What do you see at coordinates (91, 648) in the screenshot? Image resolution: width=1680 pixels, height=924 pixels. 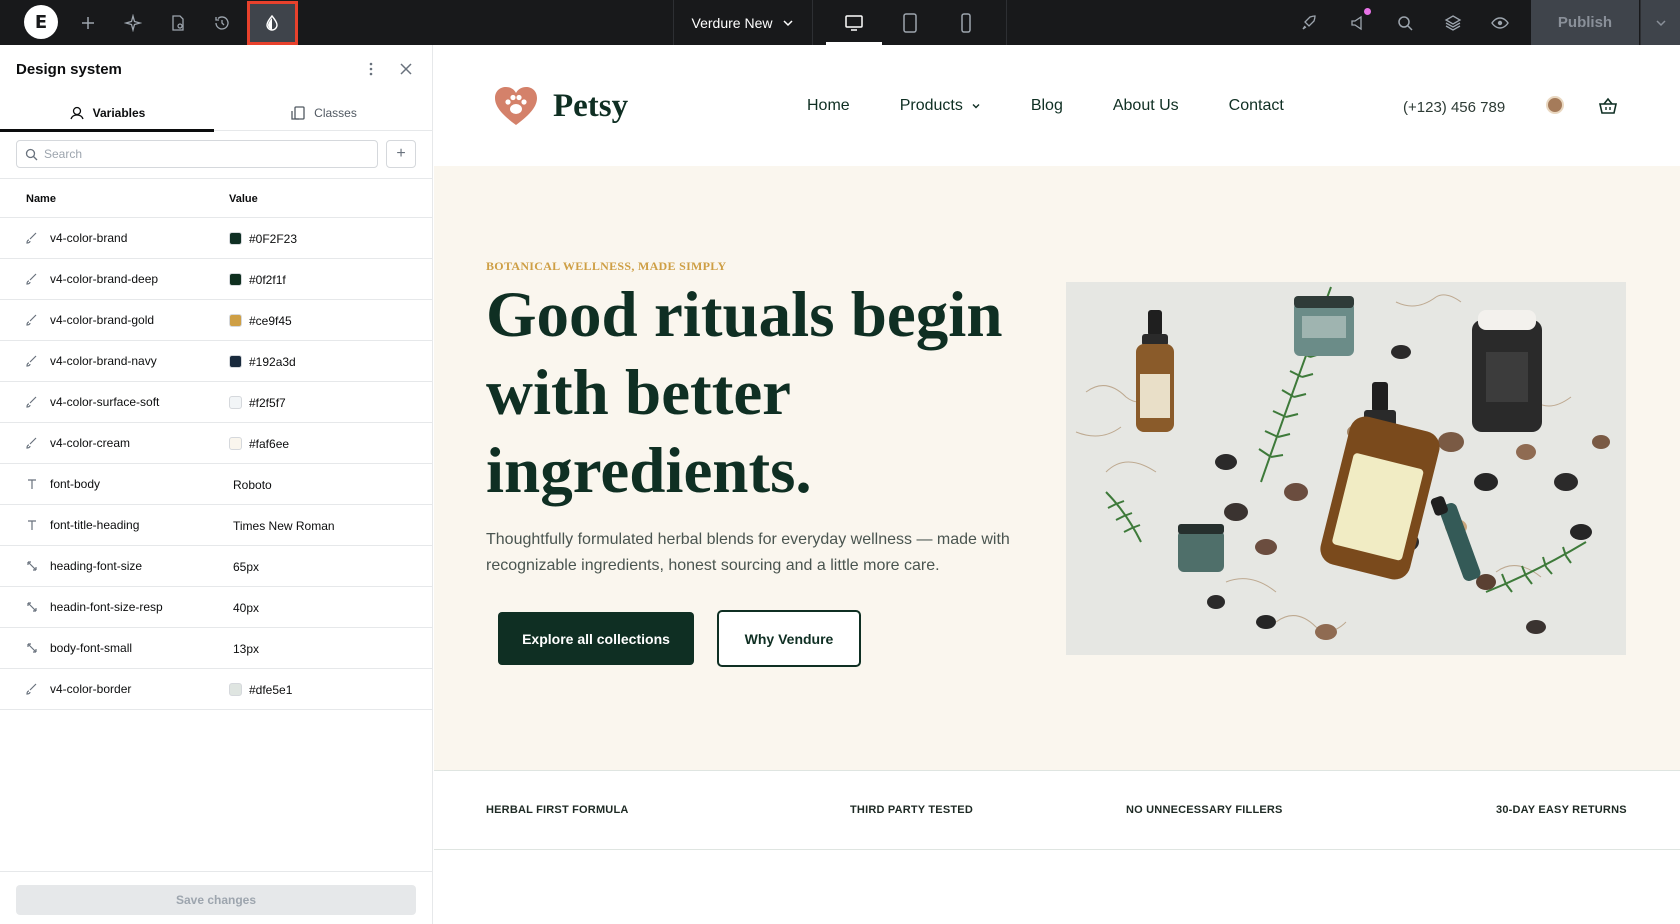 I see `variable-name: body-font-small` at bounding box center [91, 648].